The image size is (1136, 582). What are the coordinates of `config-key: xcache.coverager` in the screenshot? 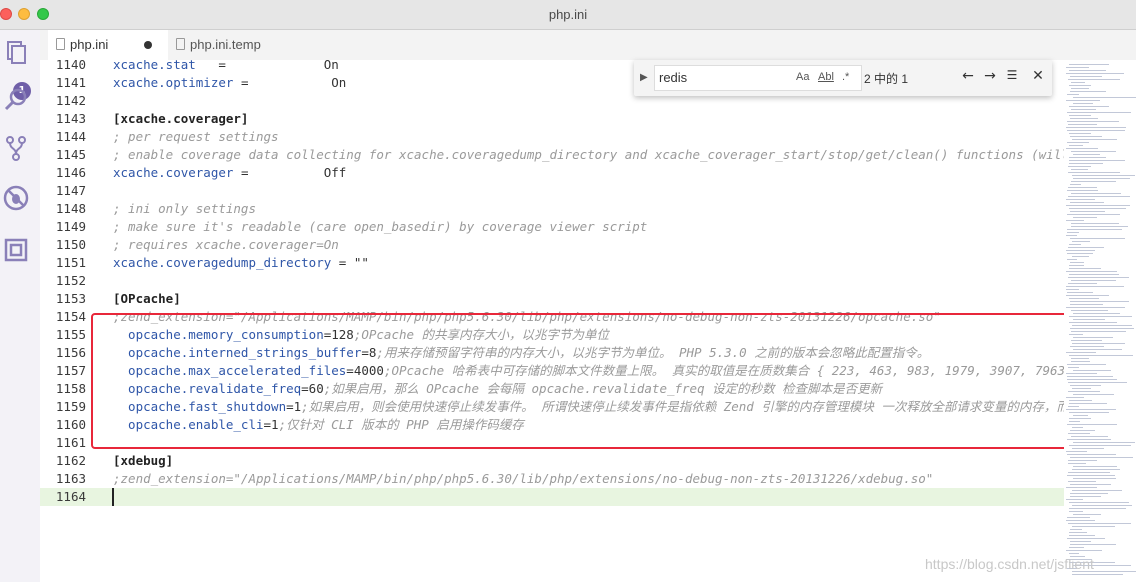 It's located at (173, 172).